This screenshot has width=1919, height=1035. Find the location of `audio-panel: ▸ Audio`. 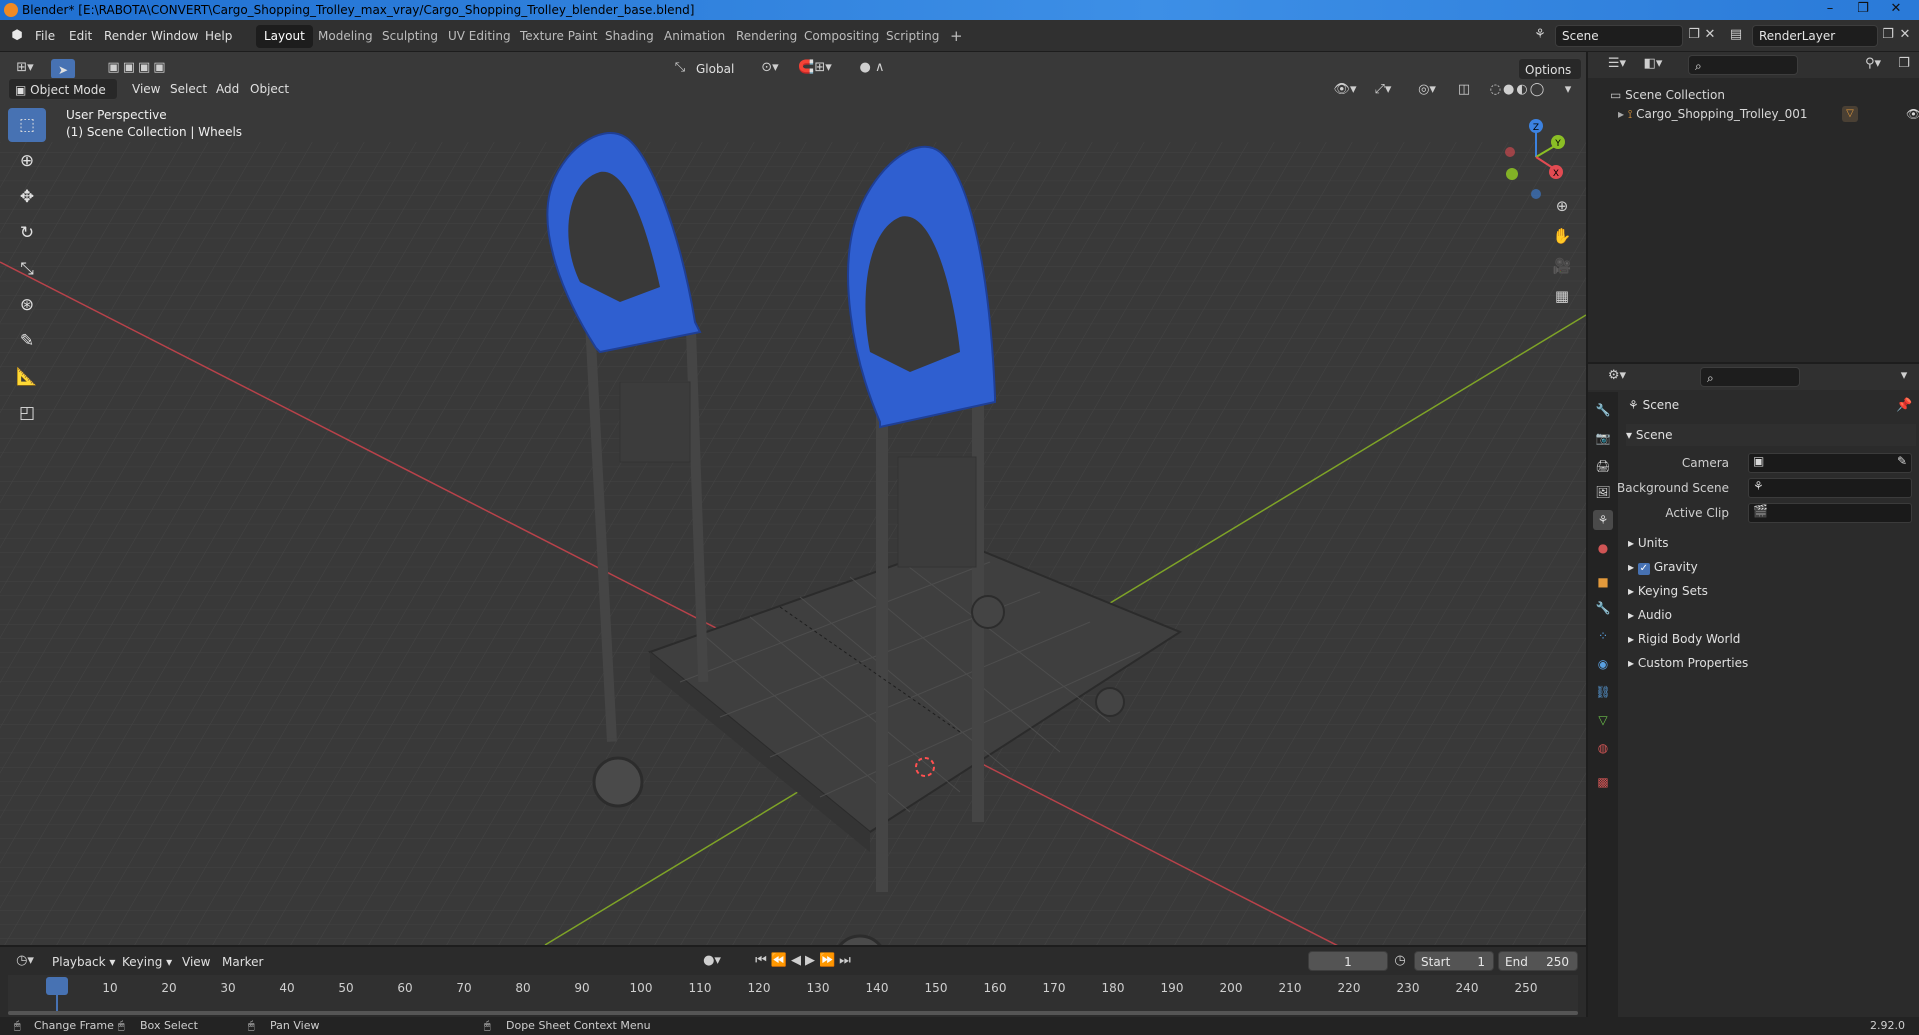

audio-panel: ▸ Audio is located at coordinates (1650, 615).